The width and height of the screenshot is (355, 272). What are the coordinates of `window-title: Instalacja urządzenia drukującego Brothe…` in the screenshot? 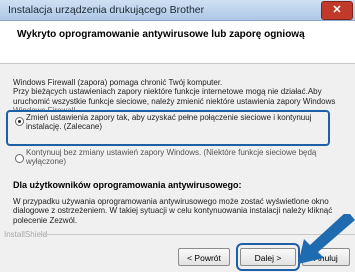 It's located at (106, 10).